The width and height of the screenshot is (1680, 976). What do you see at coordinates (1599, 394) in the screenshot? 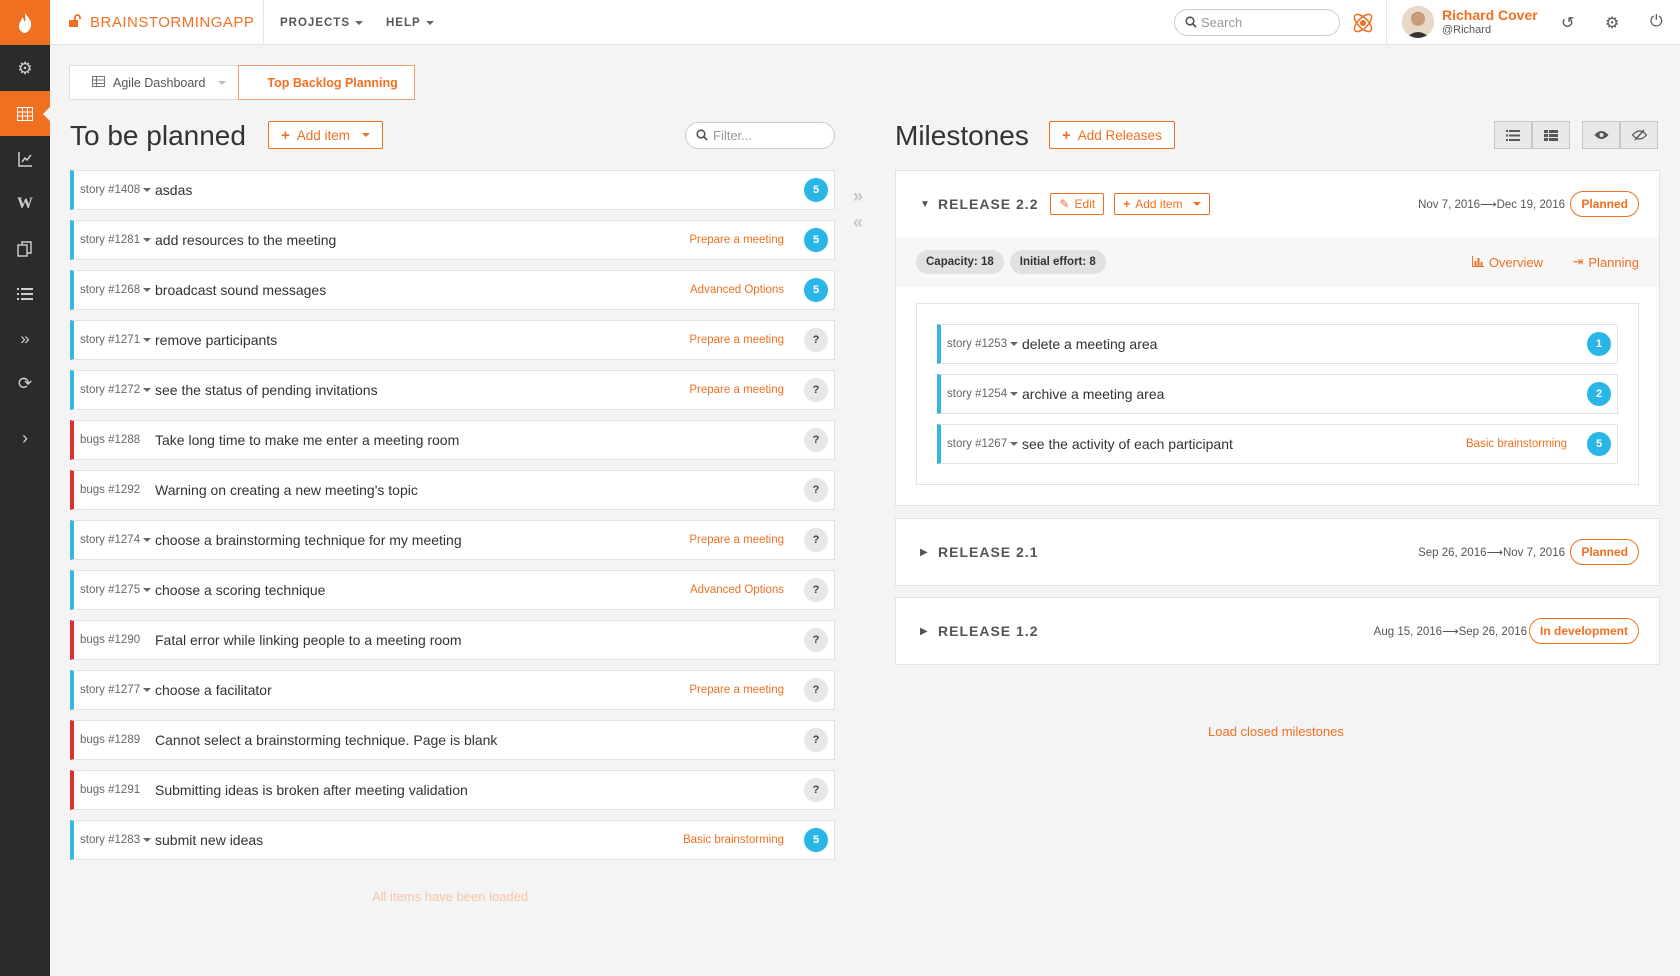
I see `points-badge: 2` at bounding box center [1599, 394].